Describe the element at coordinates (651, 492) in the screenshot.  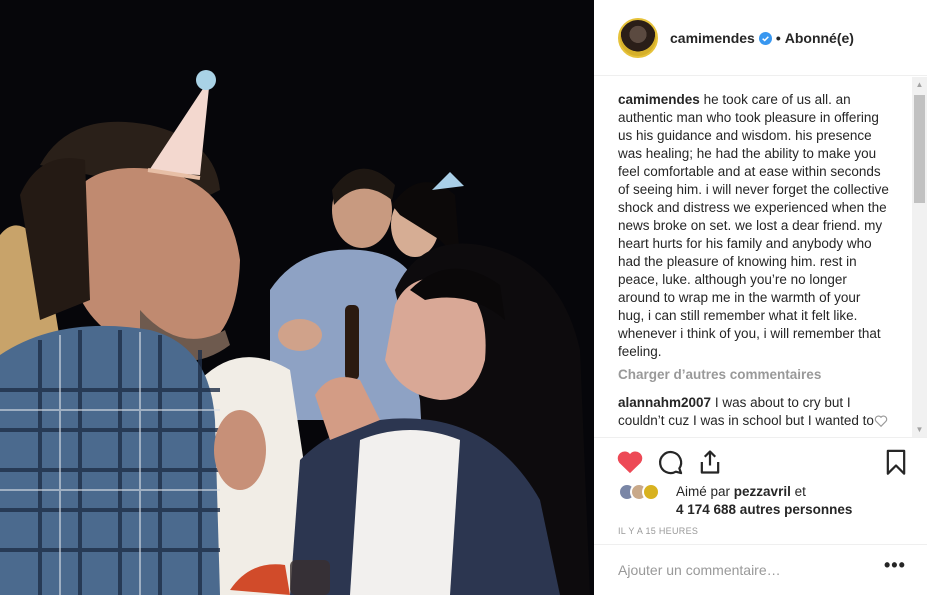
I see `liker-avatar` at that location.